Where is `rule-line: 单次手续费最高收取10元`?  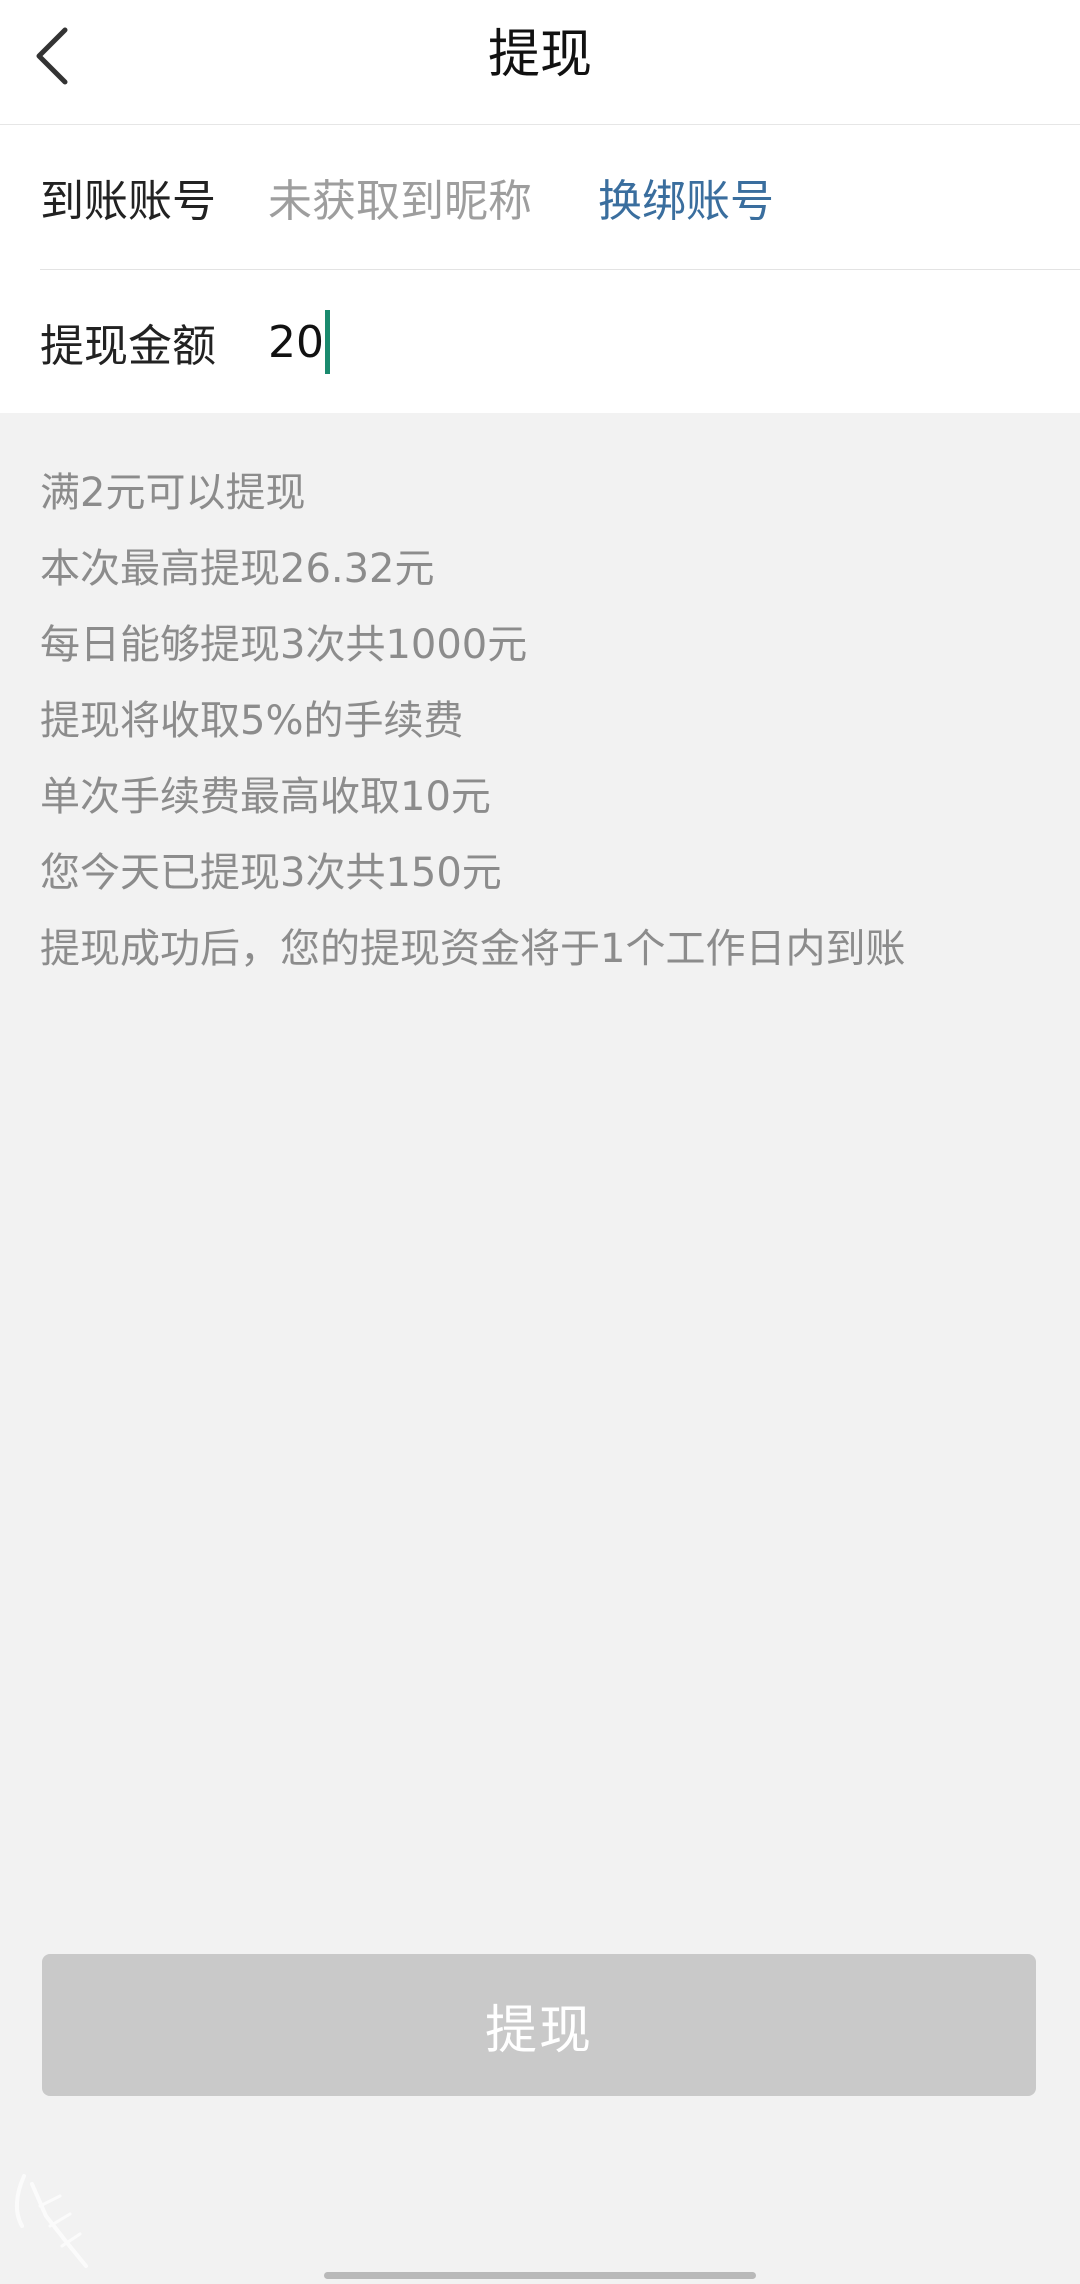
rule-line: 单次手续费最高收取10元 is located at coordinates (265, 797).